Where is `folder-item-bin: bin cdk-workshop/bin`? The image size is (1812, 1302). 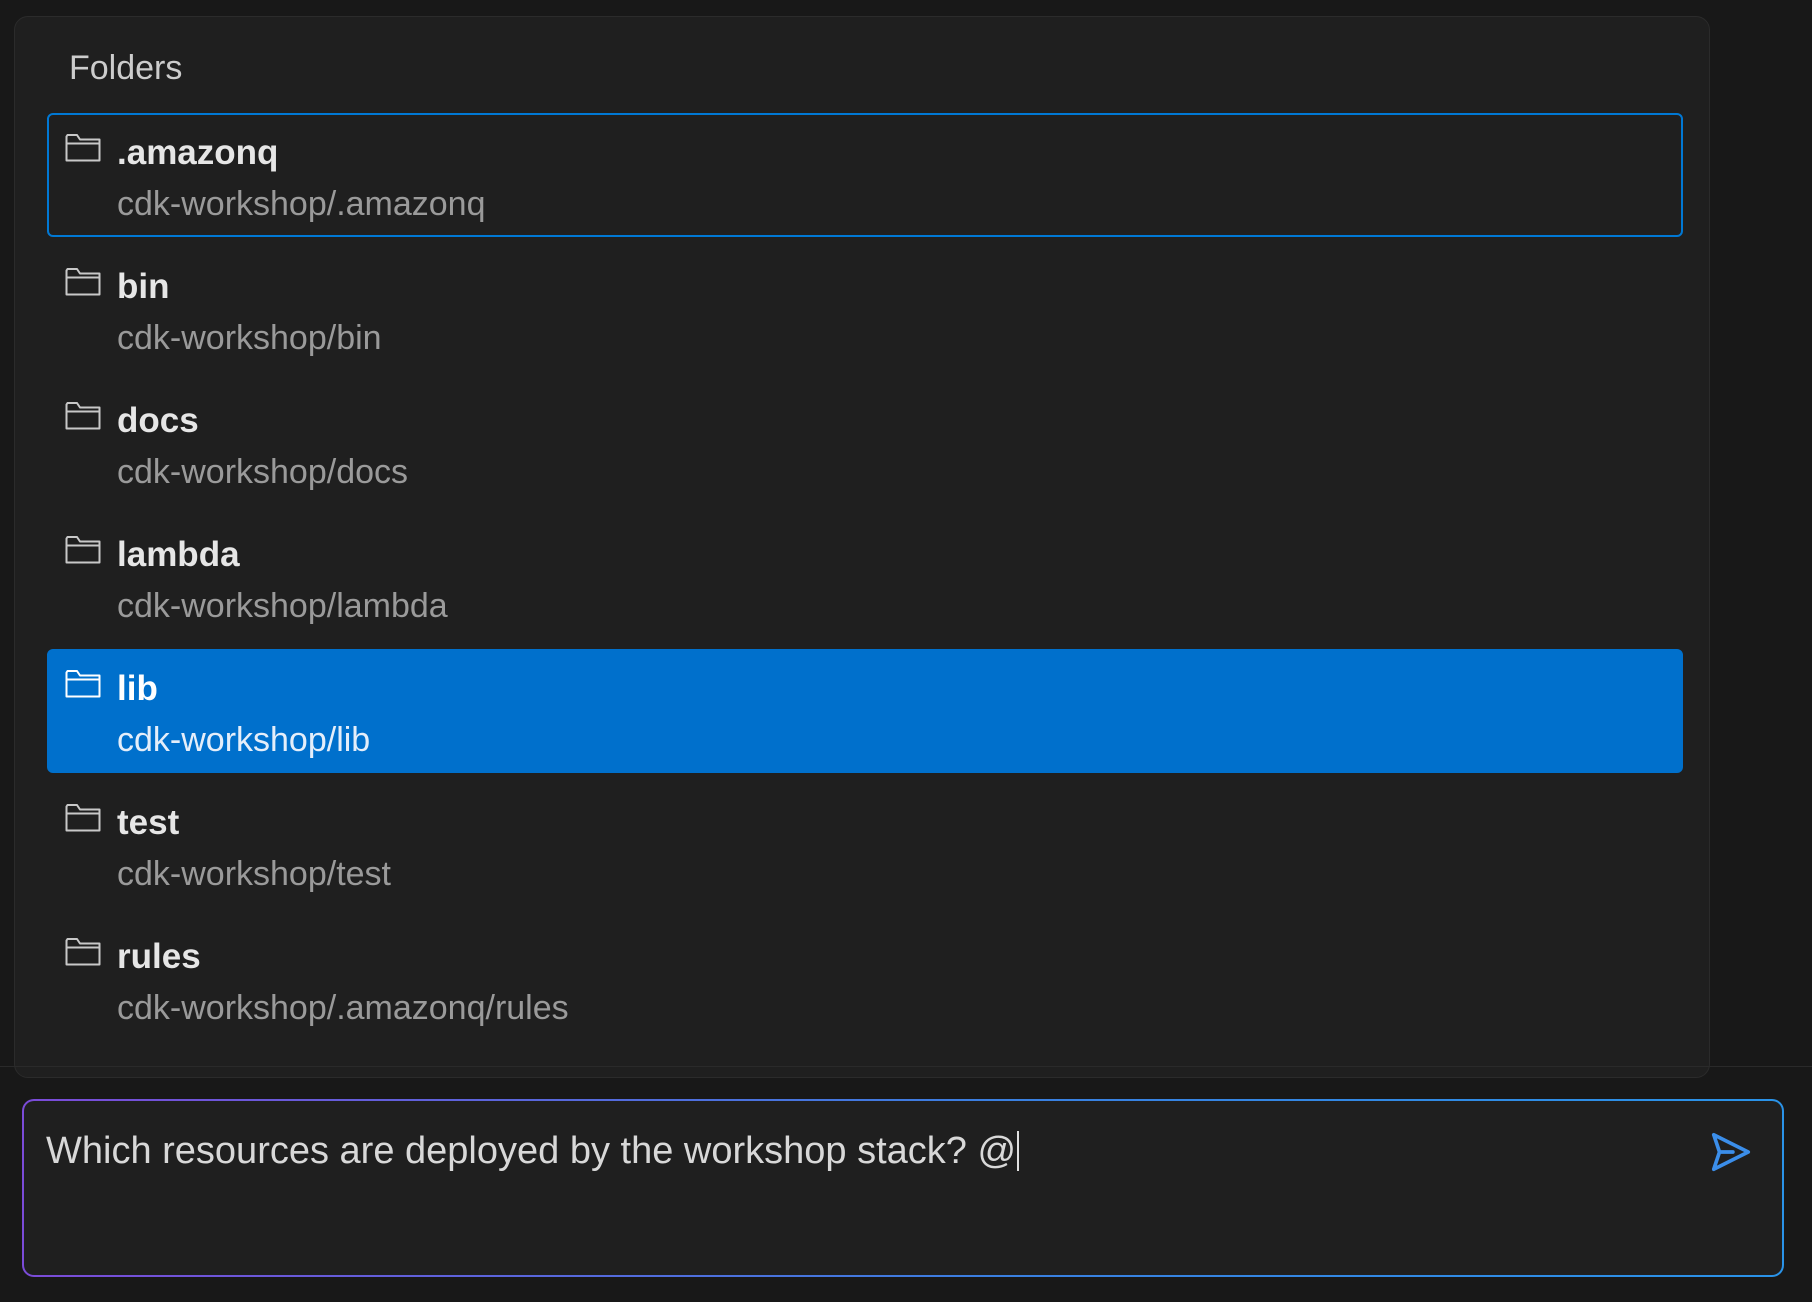
folder-item-bin: bin cdk-workshop/bin is located at coordinates (865, 309).